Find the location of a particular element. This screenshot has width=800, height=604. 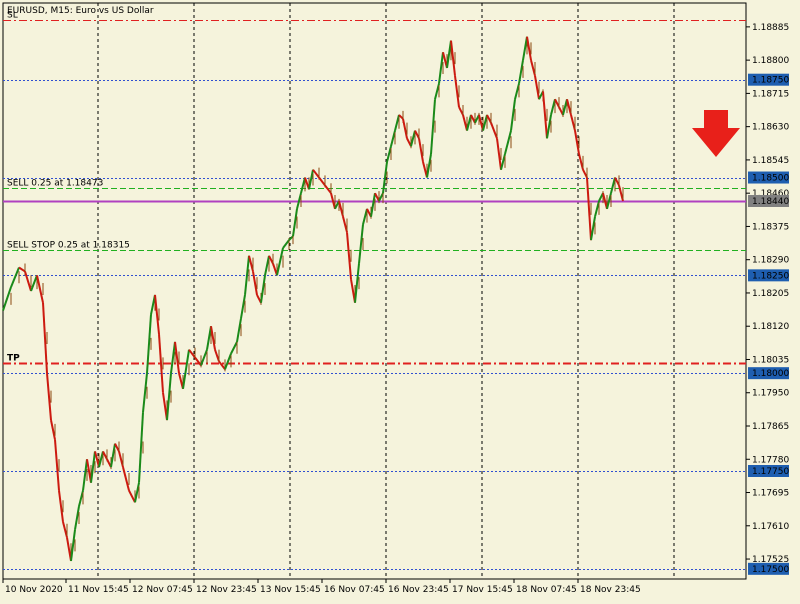

x-tick-label: 18 Nov 23:45 is located at coordinates (610, 590).